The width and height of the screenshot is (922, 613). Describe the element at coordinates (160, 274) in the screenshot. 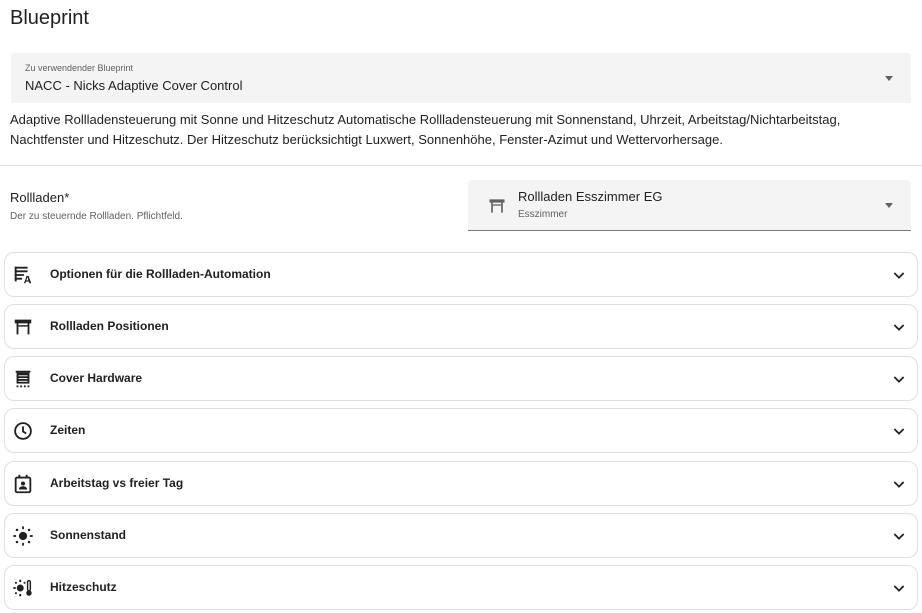

I see `section-label: Optionen für die Rollladen-Automation` at that location.